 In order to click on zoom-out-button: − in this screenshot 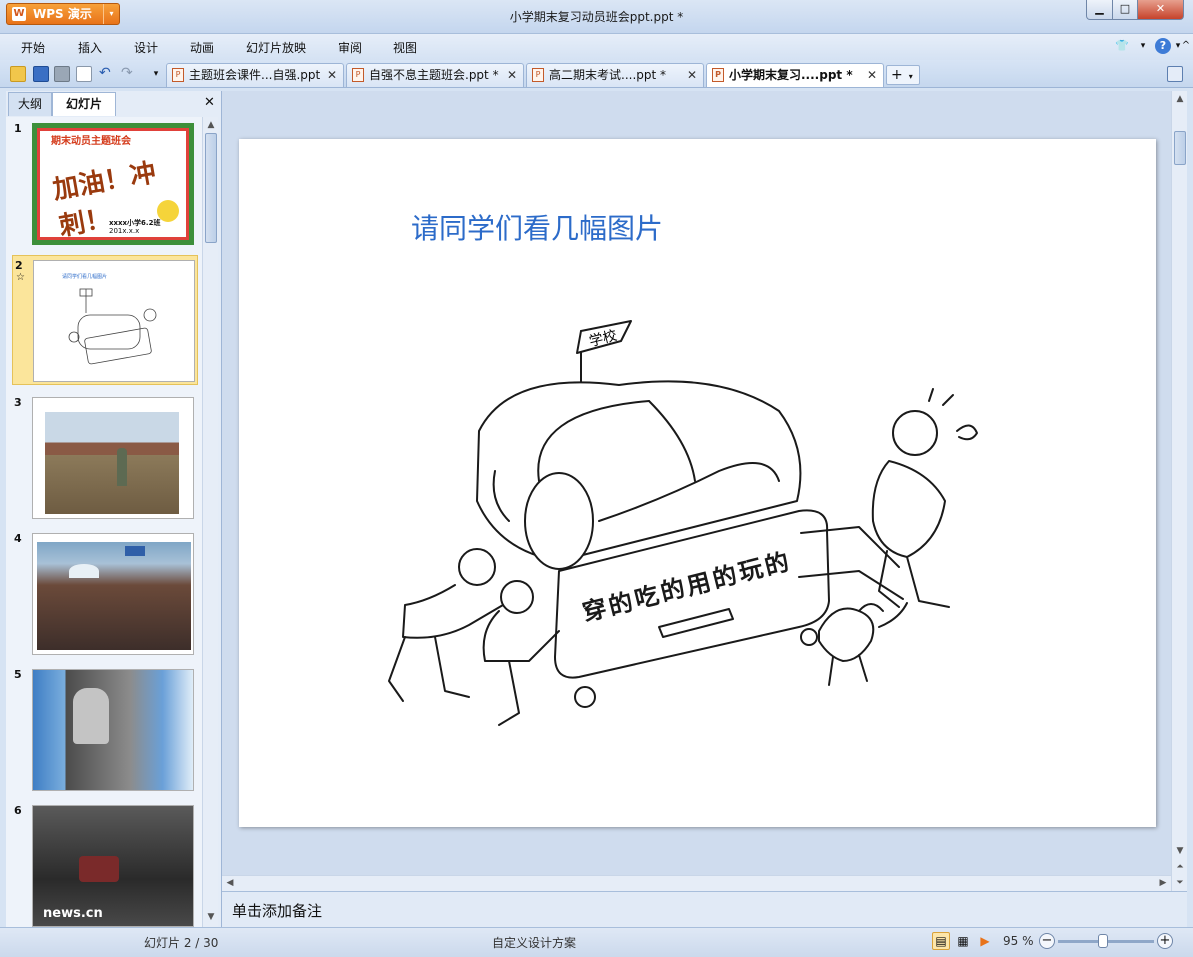, I will do `click(1047, 941)`.